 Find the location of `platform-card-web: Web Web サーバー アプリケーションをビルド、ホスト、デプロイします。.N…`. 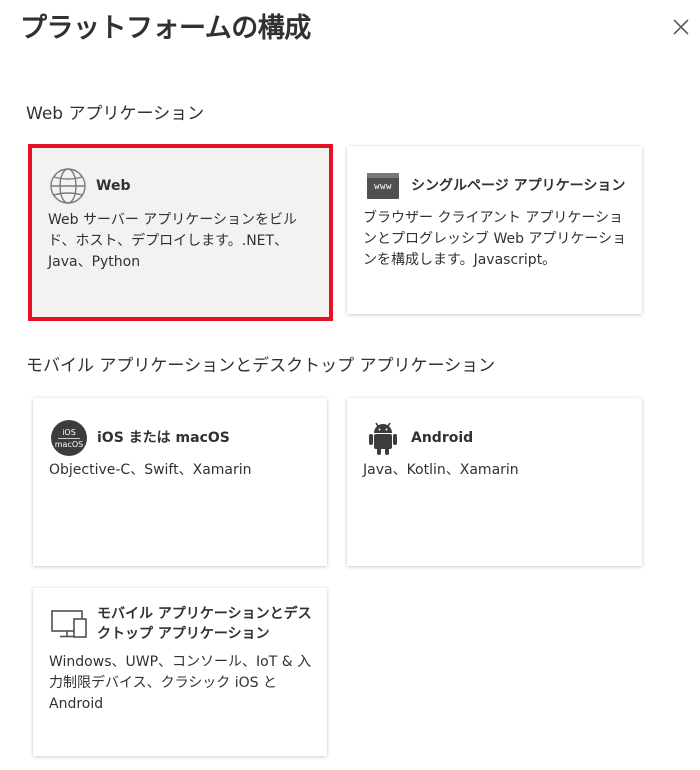

platform-card-web: Web Web サーバー アプリケーションをビルド、ホスト、デプロイします。.N… is located at coordinates (180, 232).